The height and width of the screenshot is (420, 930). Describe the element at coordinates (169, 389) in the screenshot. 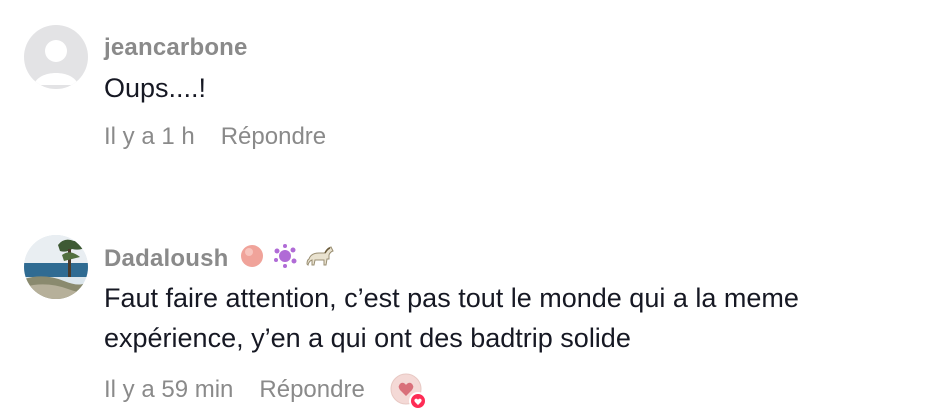

I see `comment-timestamp: Il y a 59 min` at that location.